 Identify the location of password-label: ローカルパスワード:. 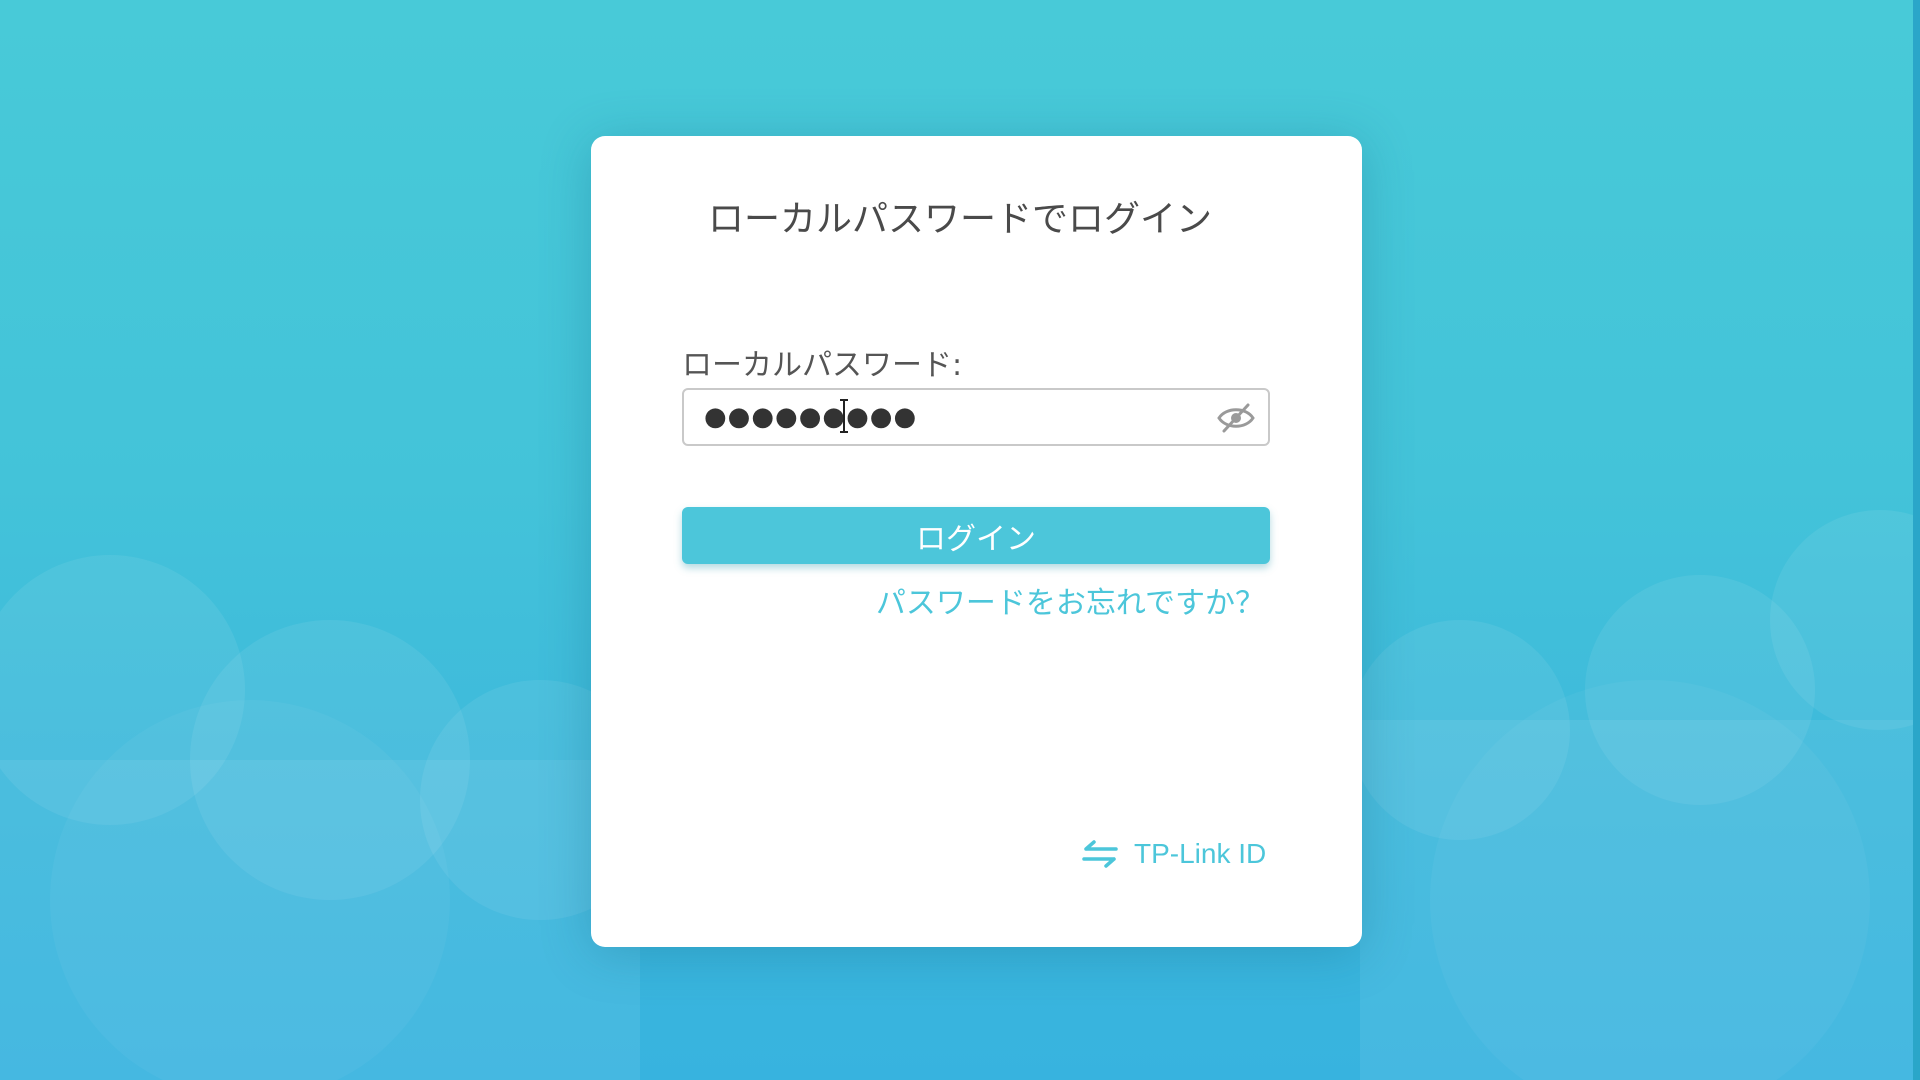
(822, 365).